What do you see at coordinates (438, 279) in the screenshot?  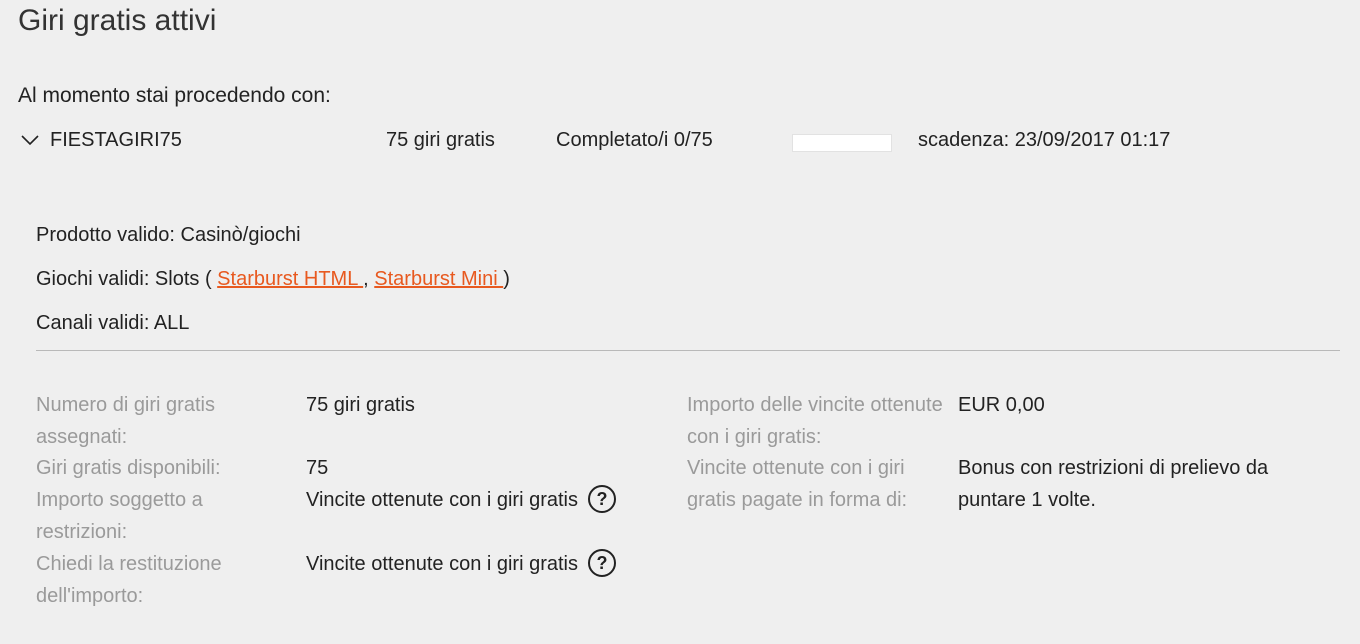 I see `game-link-starburst-mini: Starburst Mini` at bounding box center [438, 279].